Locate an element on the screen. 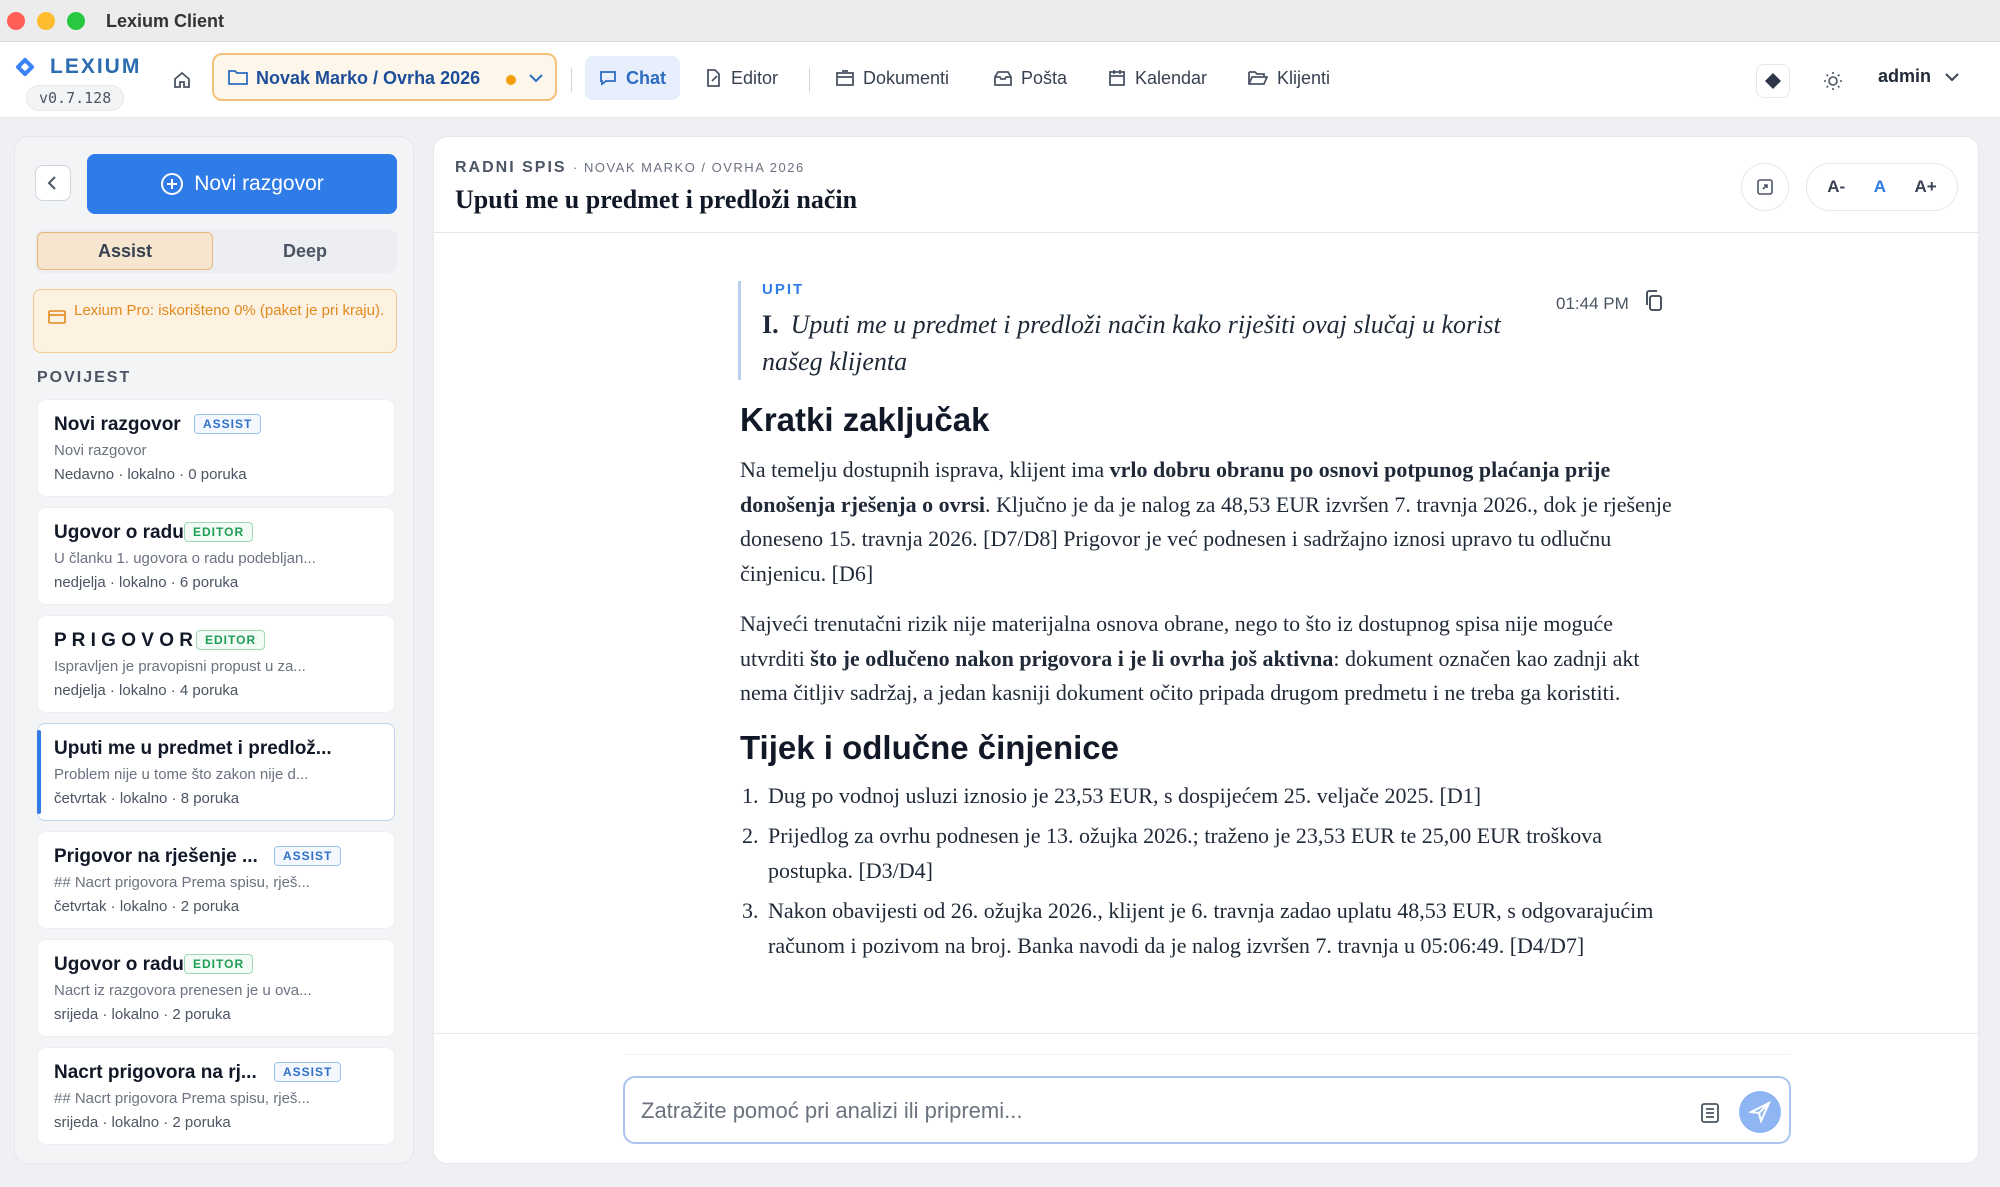  new-chat-label: Novi razgovor is located at coordinates (259, 183).